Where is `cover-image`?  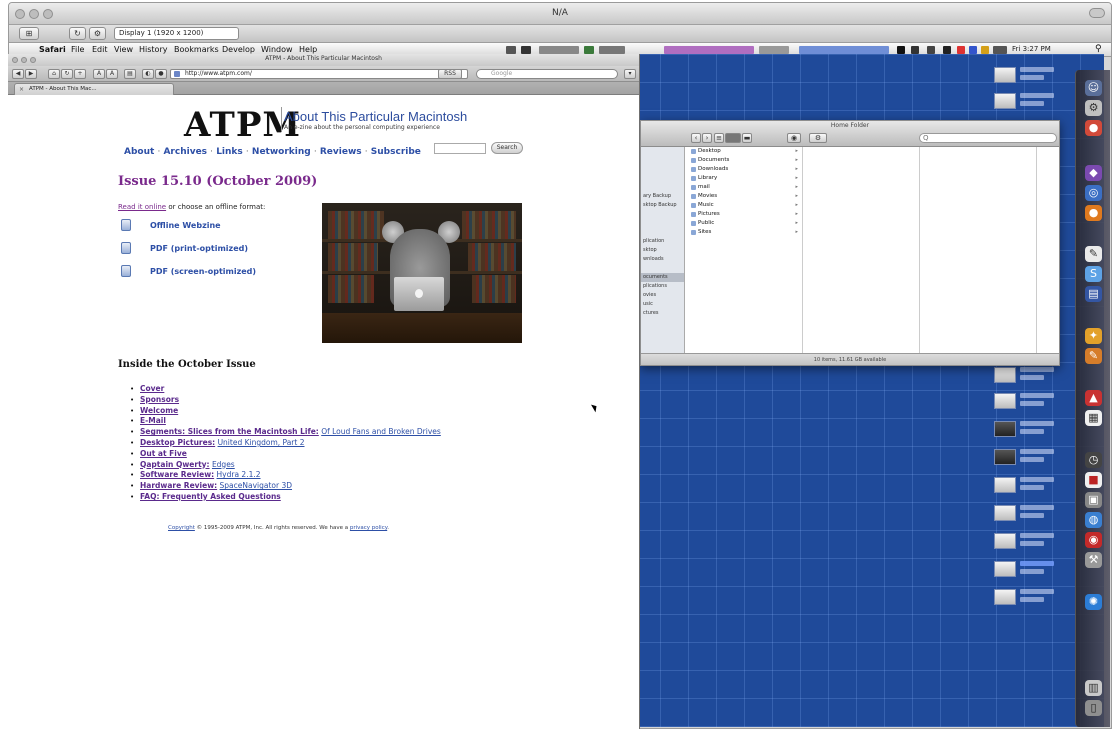
cover-image is located at coordinates (422, 273).